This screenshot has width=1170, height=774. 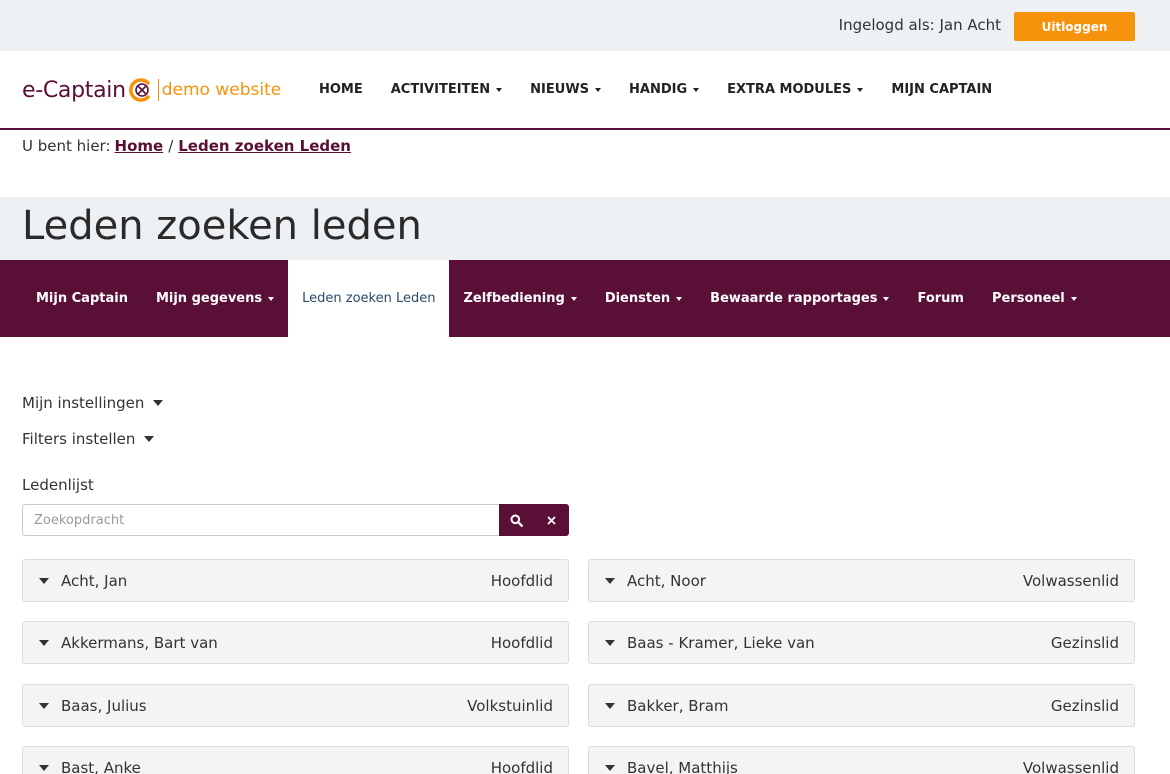 What do you see at coordinates (1028, 298) in the screenshot?
I see `tab-label: Personeel` at bounding box center [1028, 298].